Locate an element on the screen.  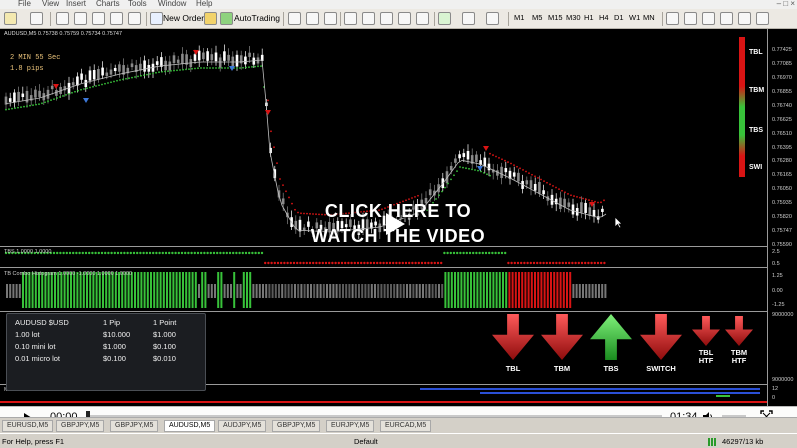
text-tool-icon is located at coordinates (762, 18).